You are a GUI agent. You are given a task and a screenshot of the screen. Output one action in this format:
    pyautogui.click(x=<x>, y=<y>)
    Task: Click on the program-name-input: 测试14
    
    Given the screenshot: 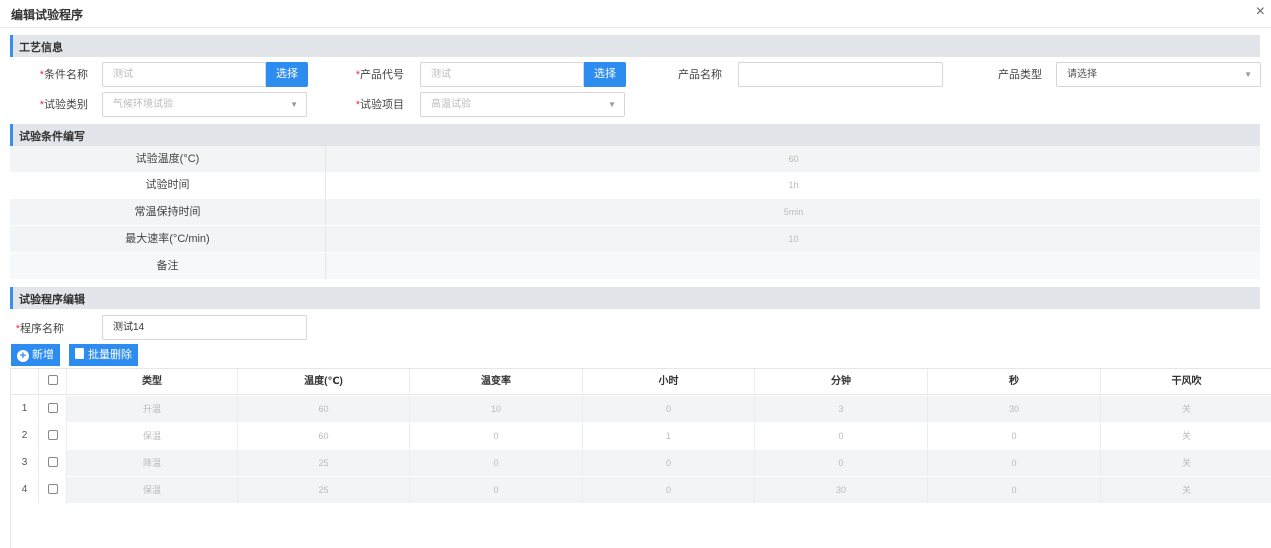 What is the action you would take?
    pyautogui.click(x=204, y=327)
    